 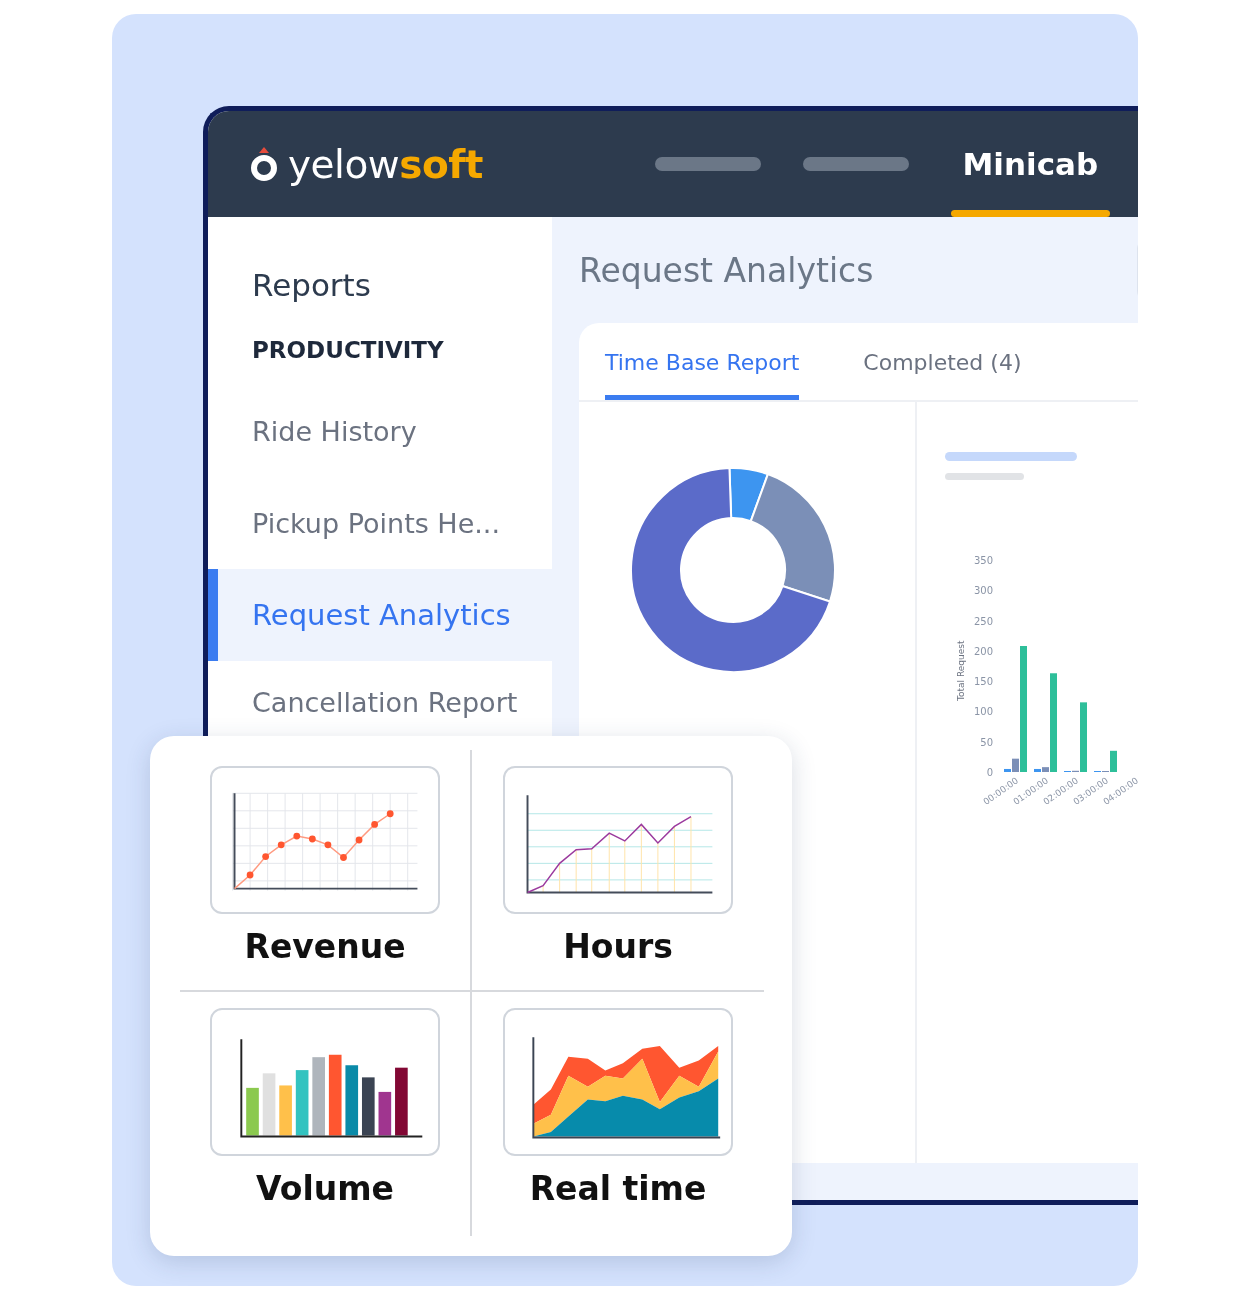 I want to click on sidebar-title: Reports, so click(x=311, y=285).